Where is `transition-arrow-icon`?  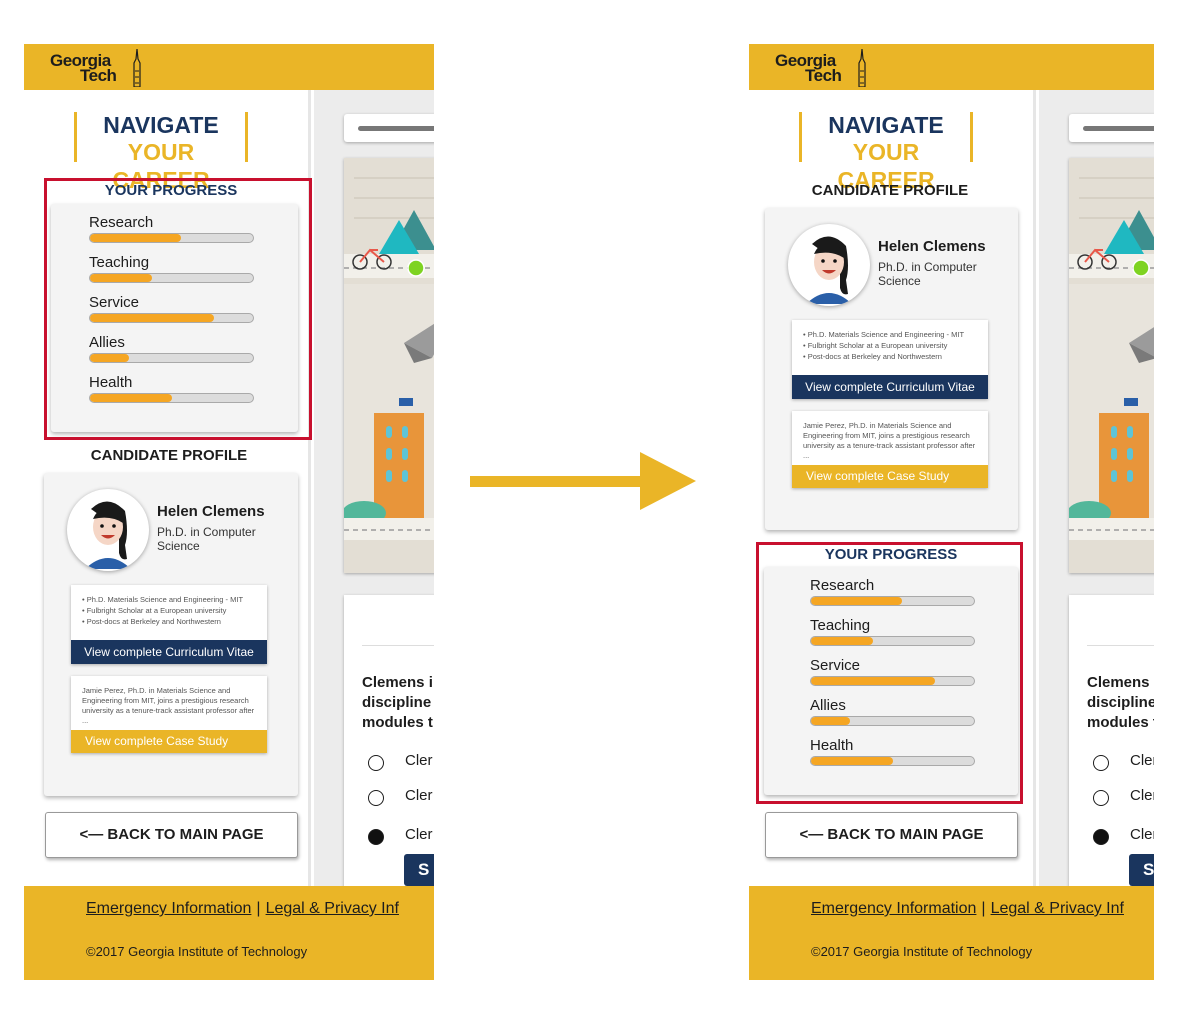 transition-arrow-icon is located at coordinates (583, 481).